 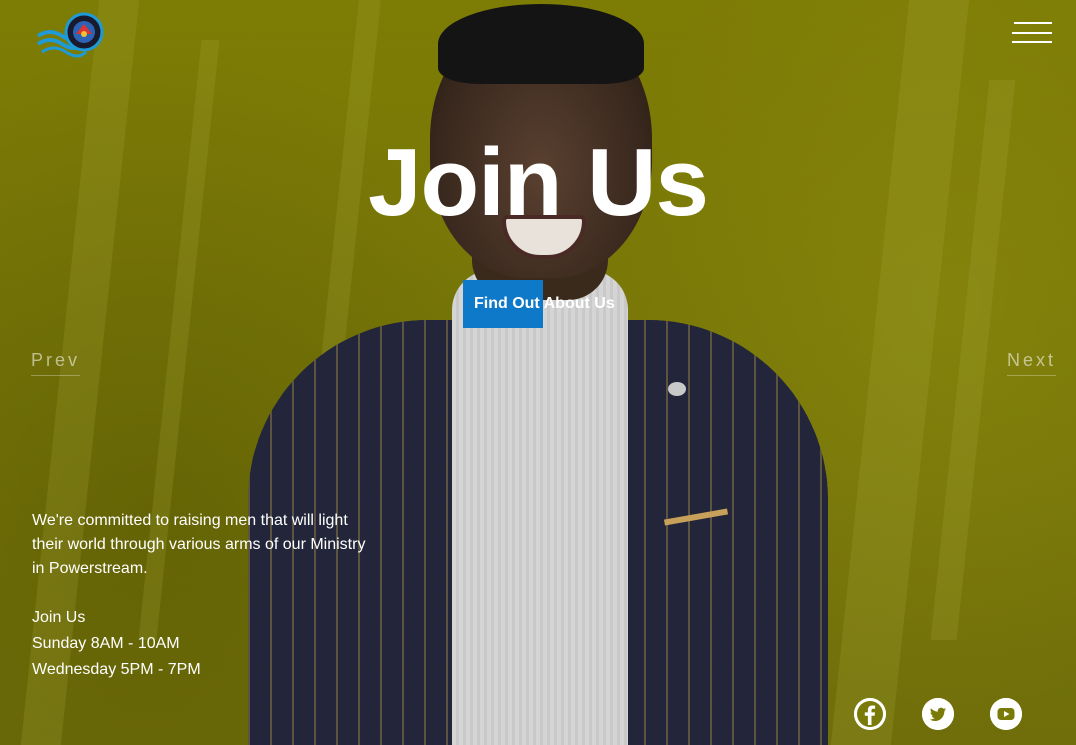 What do you see at coordinates (938, 714) in the screenshot?
I see `twitter-icon` at bounding box center [938, 714].